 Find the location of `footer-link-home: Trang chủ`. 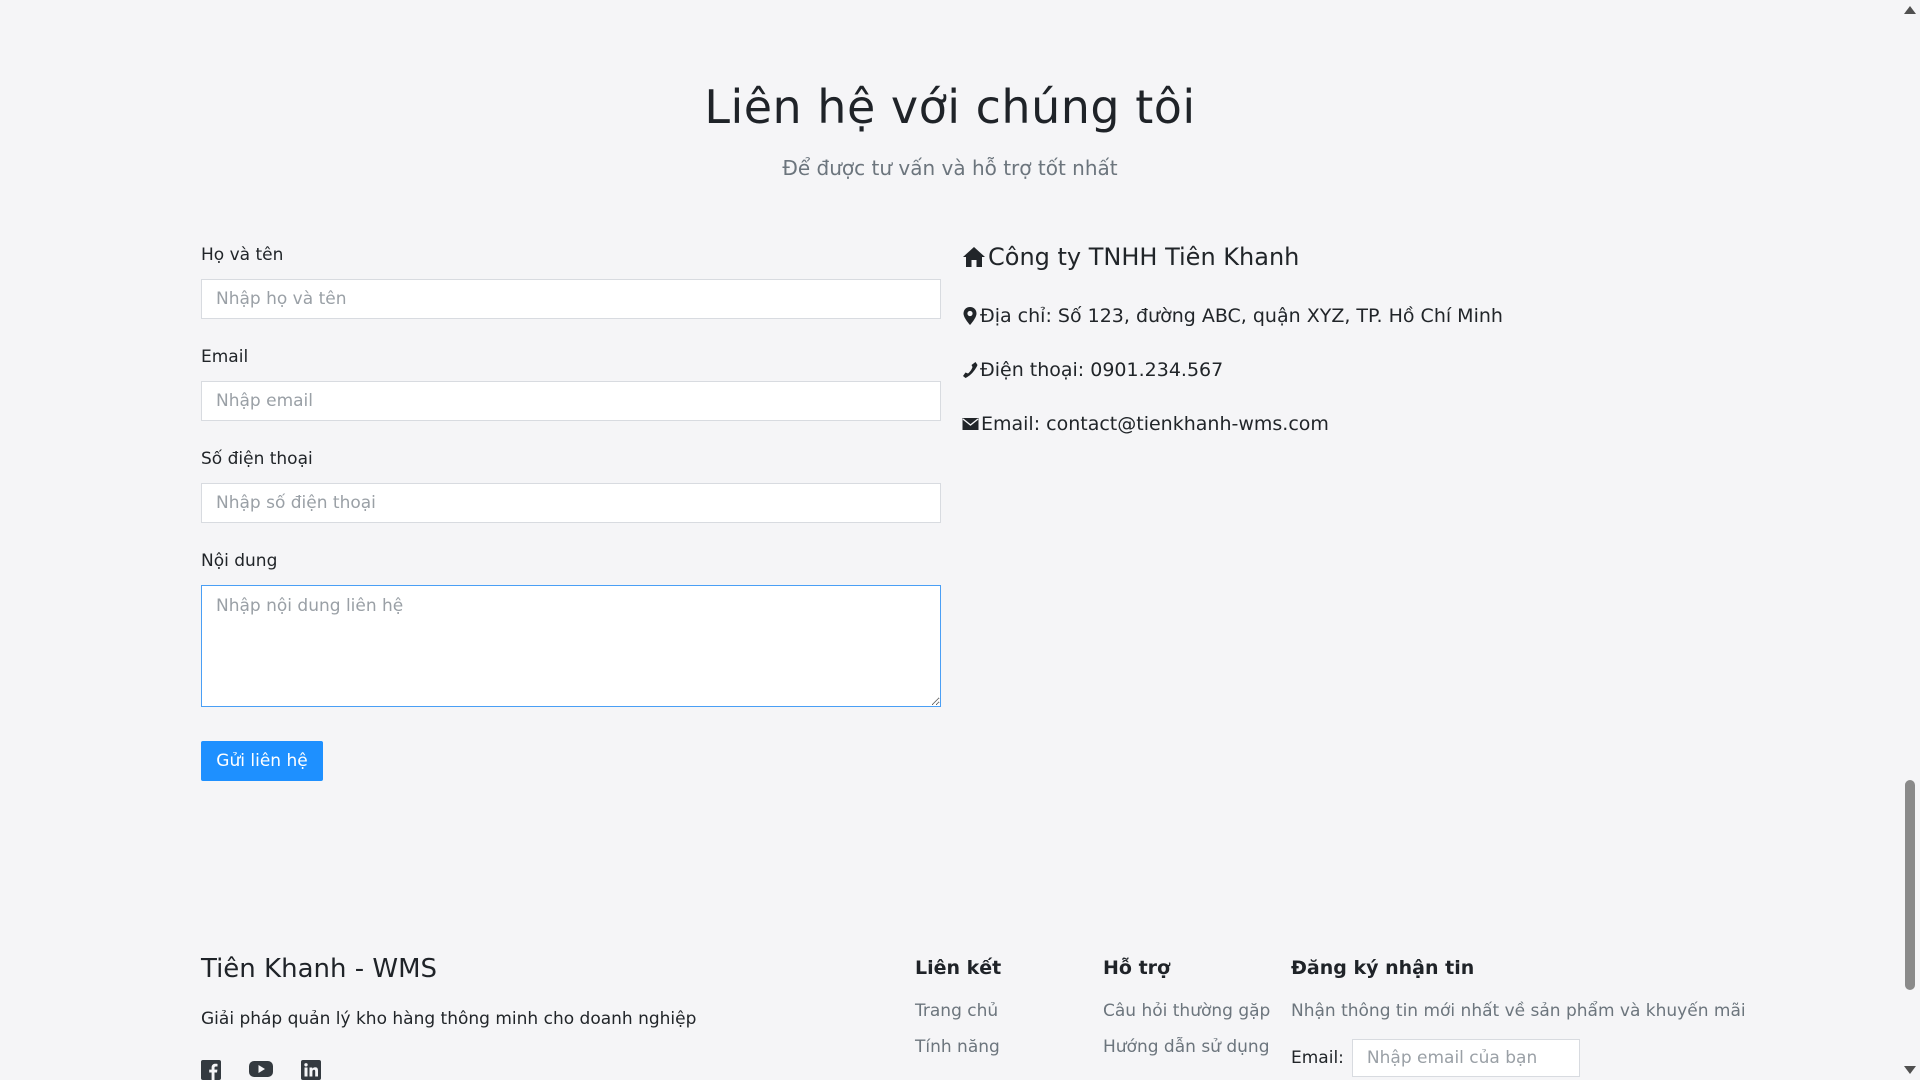

footer-link-home: Trang chủ is located at coordinates (958, 1011).